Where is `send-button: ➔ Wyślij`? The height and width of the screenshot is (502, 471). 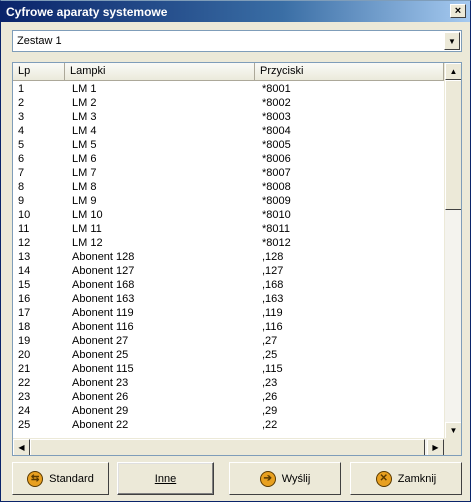 send-button: ➔ Wyślij is located at coordinates (285, 478).